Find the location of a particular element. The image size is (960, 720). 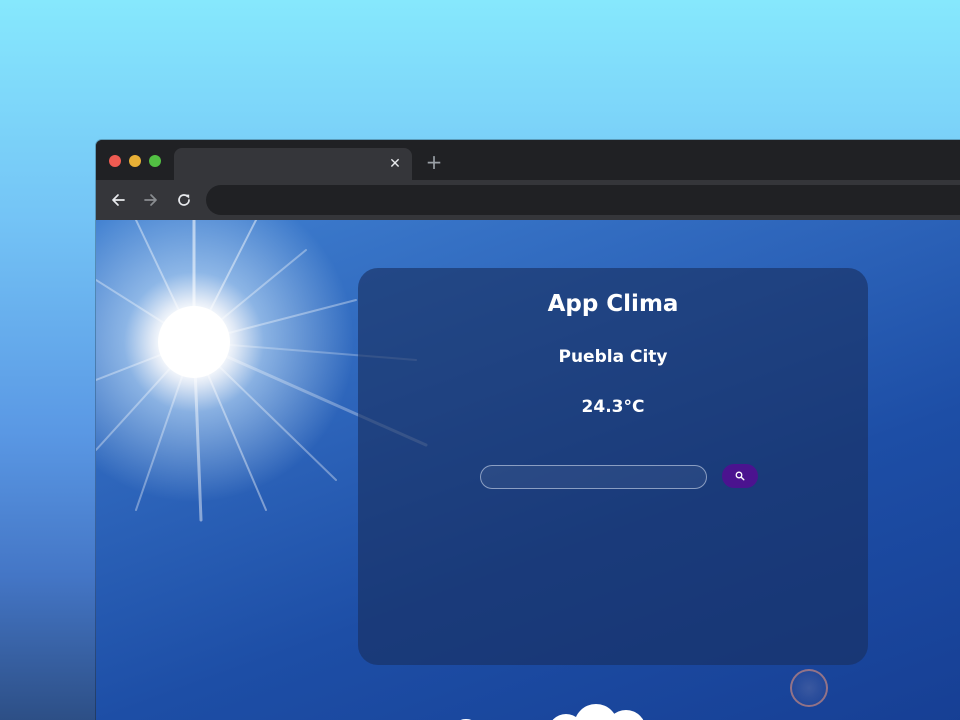

maximize-window-button is located at coordinates (155, 161).